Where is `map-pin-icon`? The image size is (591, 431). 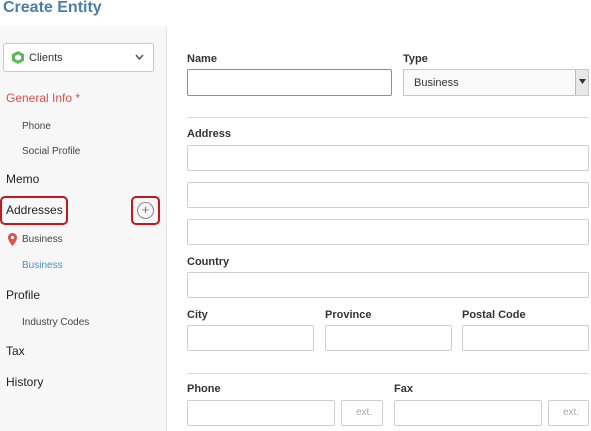 map-pin-icon is located at coordinates (12, 239).